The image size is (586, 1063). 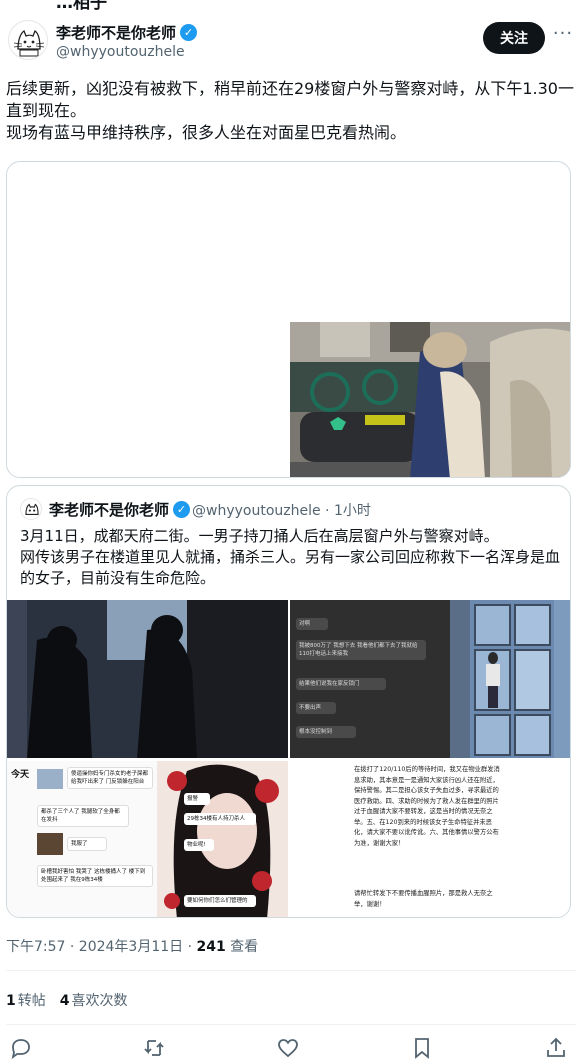 I want to click on tweet-timestamp: 下午7:57 · 2024年3月11日 ·, so click(x=101, y=947).